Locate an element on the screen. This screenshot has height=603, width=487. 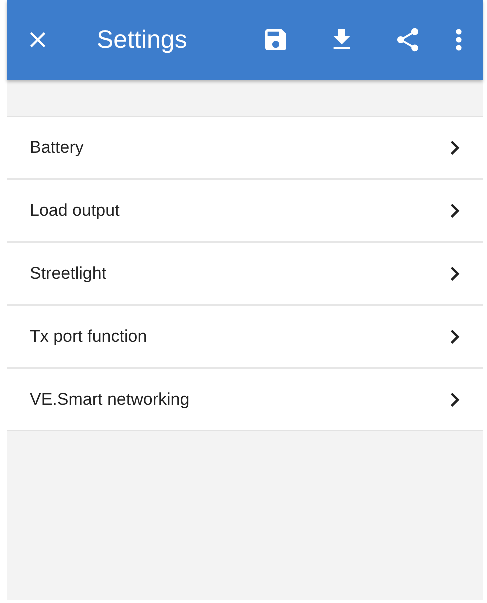
settings-item: Tx port function is located at coordinates (245, 337).